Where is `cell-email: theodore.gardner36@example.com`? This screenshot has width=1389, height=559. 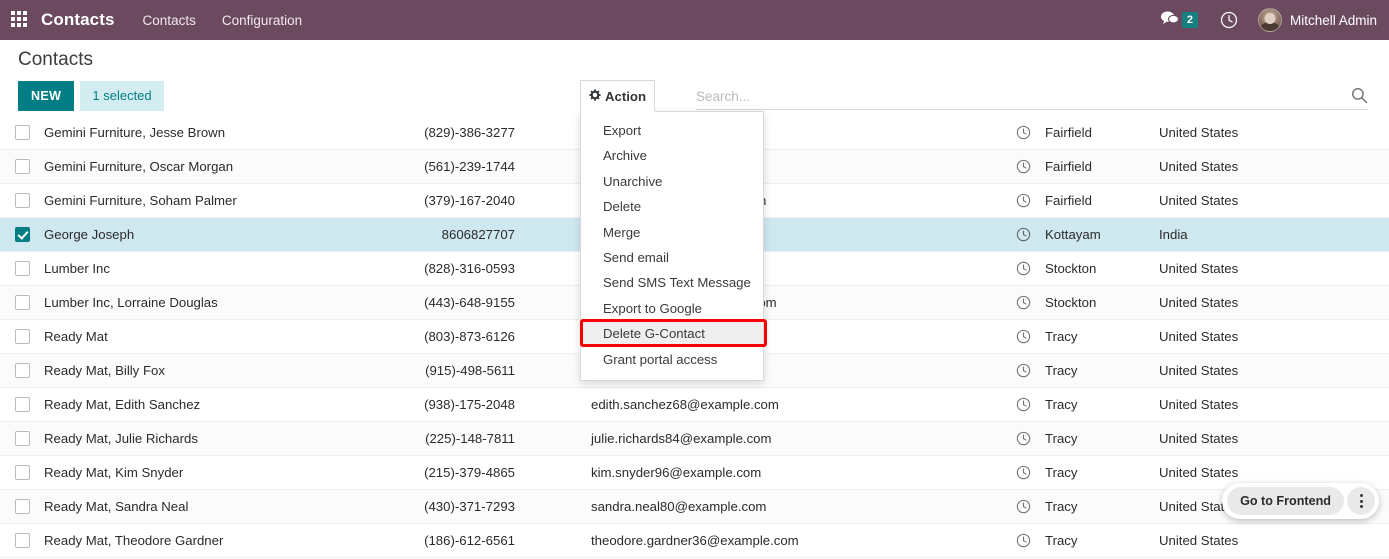
cell-email: theodore.gardner36@example.com is located at coordinates (695, 540).